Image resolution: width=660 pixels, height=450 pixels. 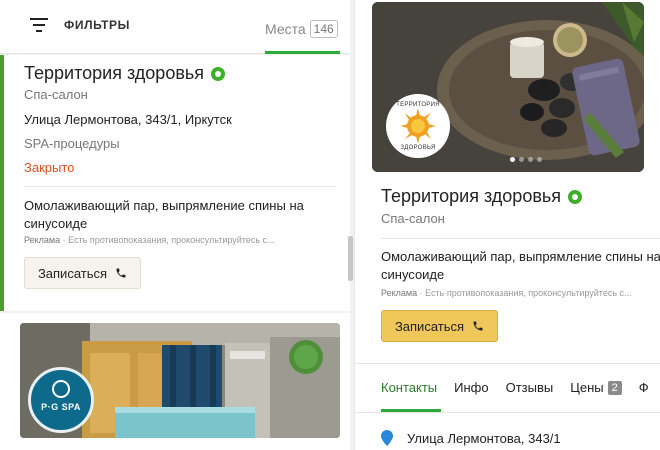 I want to click on brand-logo: P·G SPA, so click(x=61, y=400).